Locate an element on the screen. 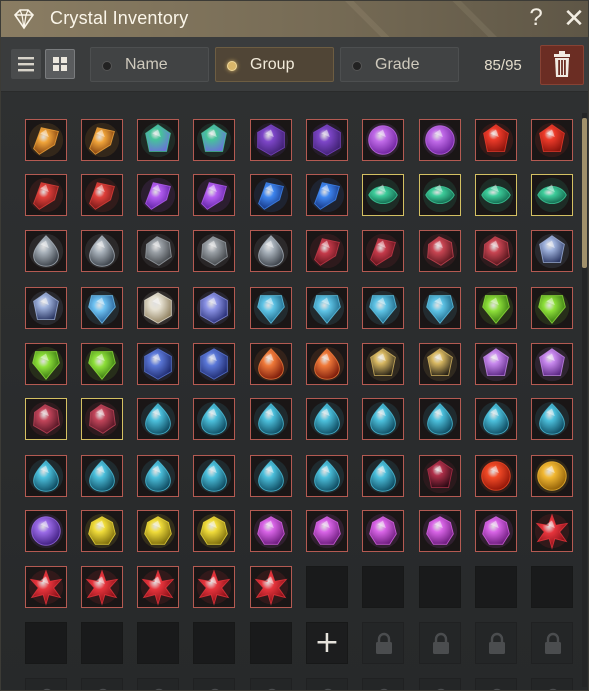  crystal-slot-white-cube is located at coordinates (158, 308).